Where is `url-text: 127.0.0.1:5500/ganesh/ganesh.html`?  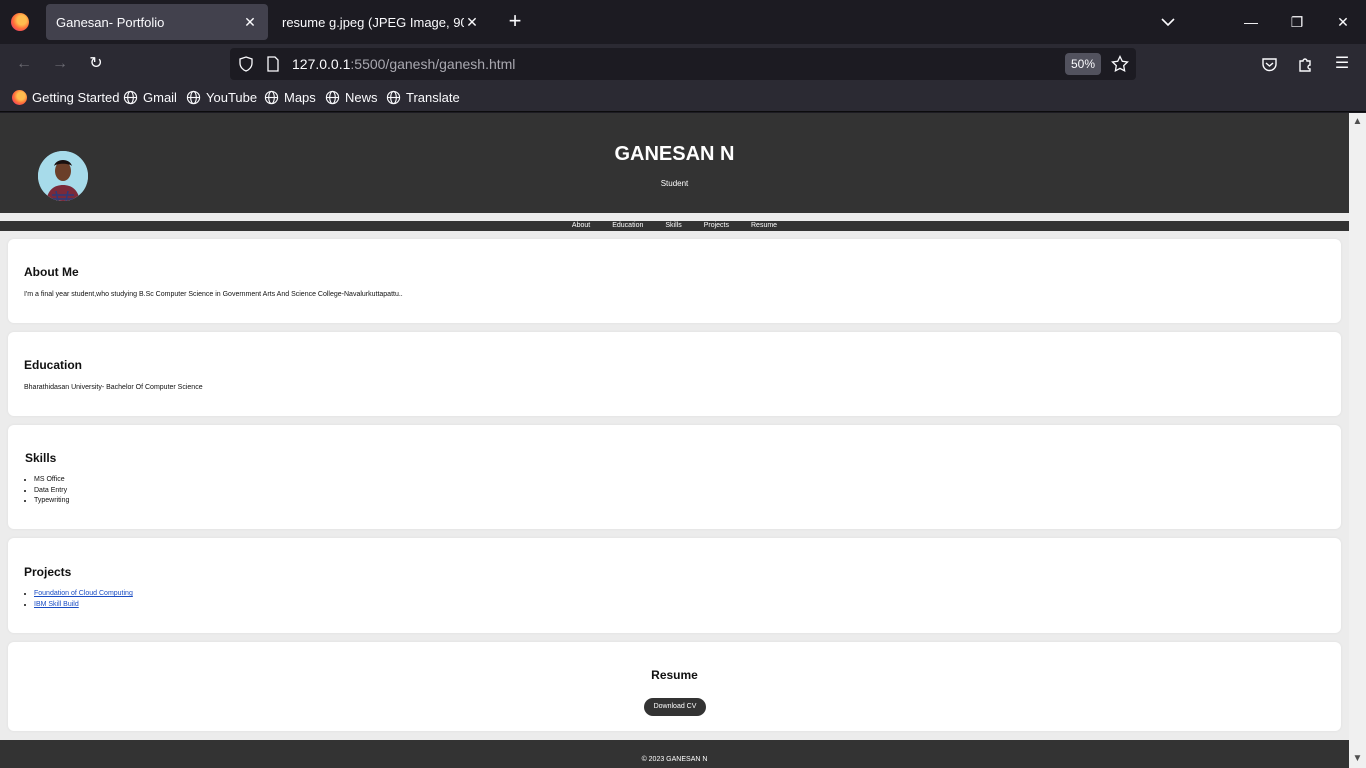 url-text: 127.0.0.1:5500/ganesh/ganesh.html is located at coordinates (403, 64).